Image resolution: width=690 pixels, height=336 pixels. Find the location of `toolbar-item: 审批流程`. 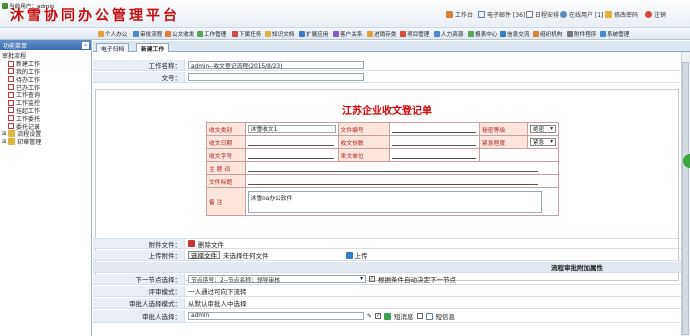

toolbar-item: 审批流程 is located at coordinates (147, 34).